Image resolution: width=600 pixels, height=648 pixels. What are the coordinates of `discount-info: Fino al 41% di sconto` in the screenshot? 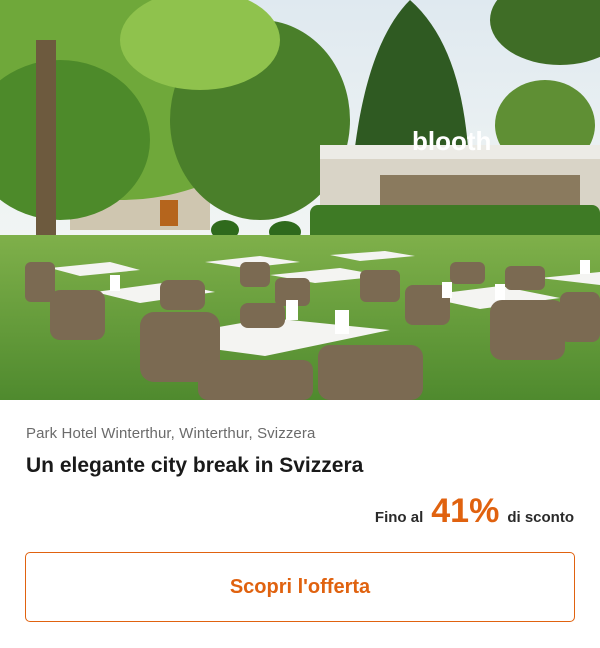 It's located at (474, 511).